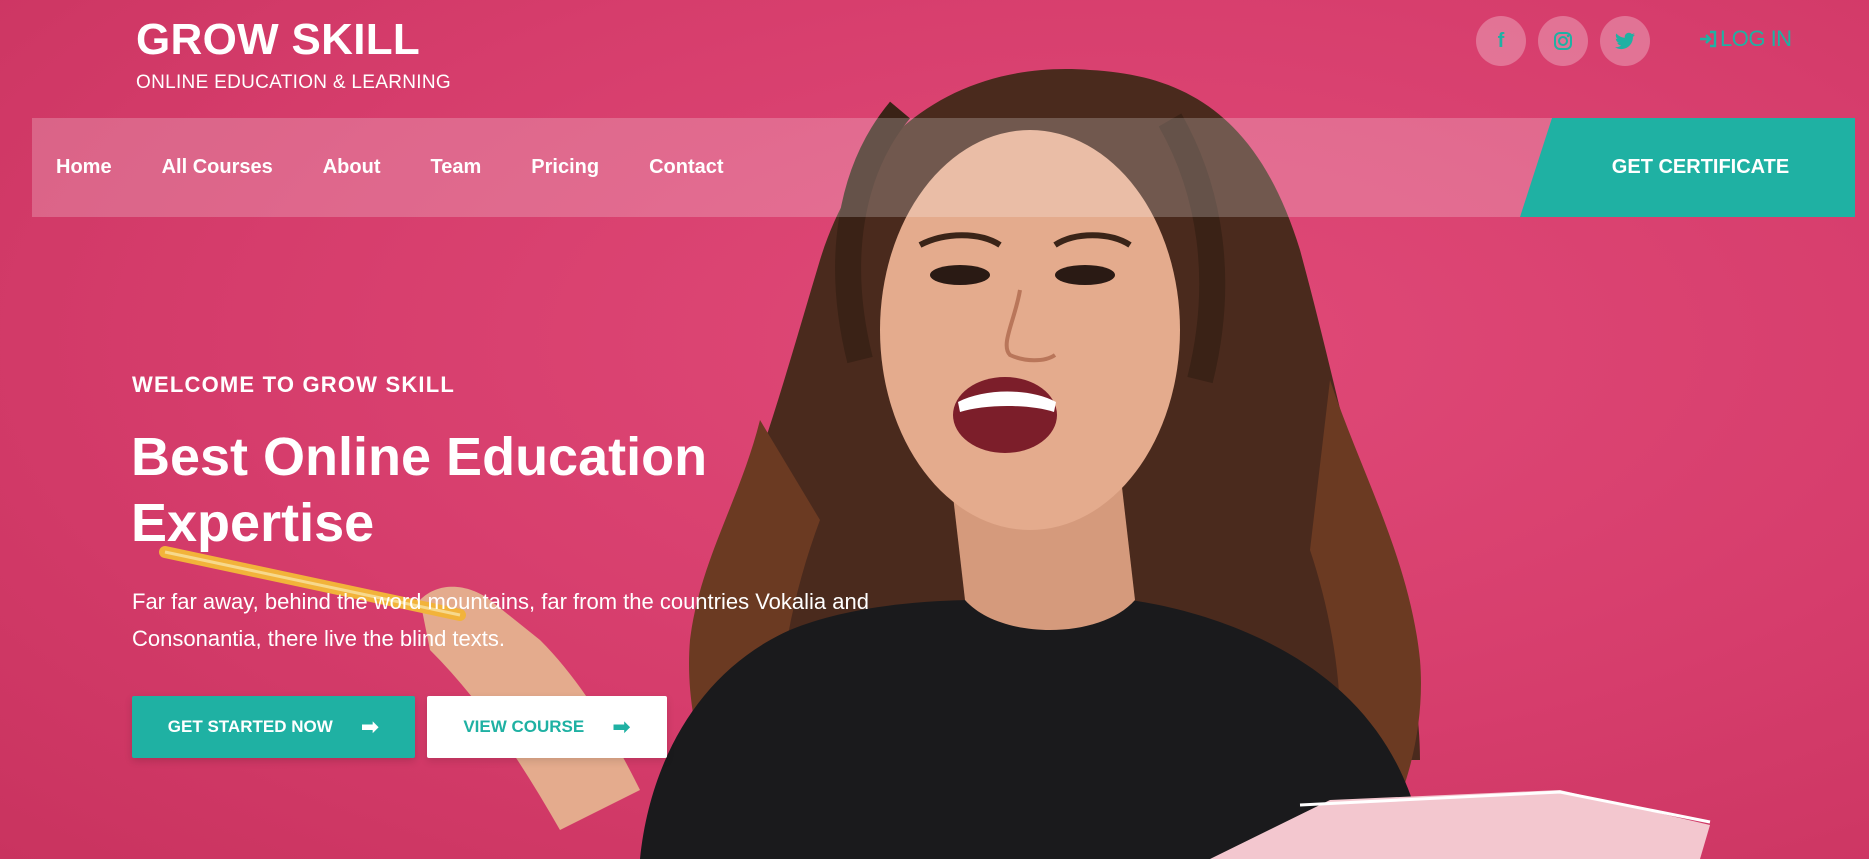  I want to click on twitter-icon, so click(1625, 41).